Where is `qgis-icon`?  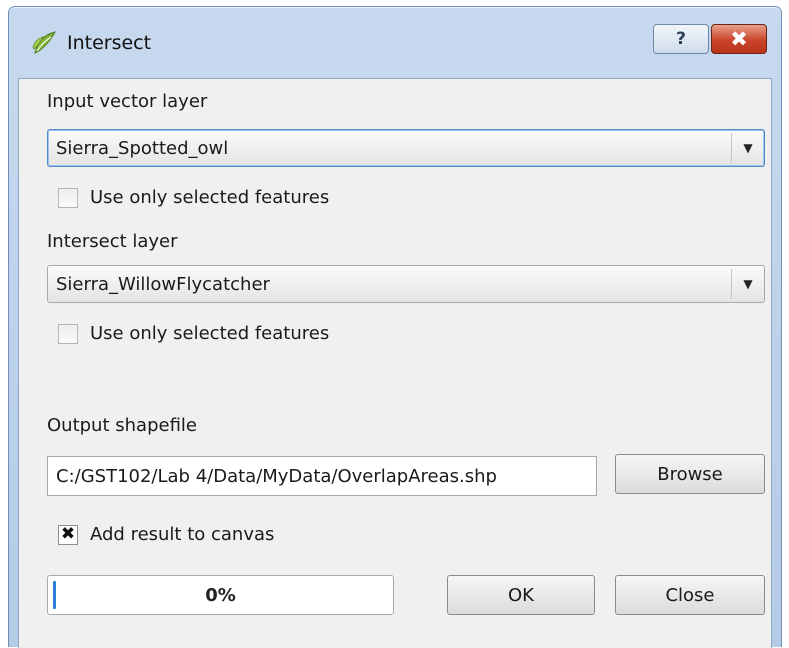
qgis-icon is located at coordinates (44, 42).